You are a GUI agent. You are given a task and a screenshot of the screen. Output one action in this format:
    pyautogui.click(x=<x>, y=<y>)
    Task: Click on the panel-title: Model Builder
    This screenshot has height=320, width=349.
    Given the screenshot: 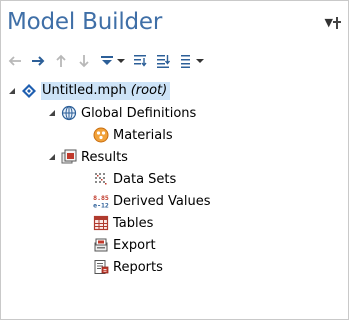 What is the action you would take?
    pyautogui.click(x=85, y=22)
    